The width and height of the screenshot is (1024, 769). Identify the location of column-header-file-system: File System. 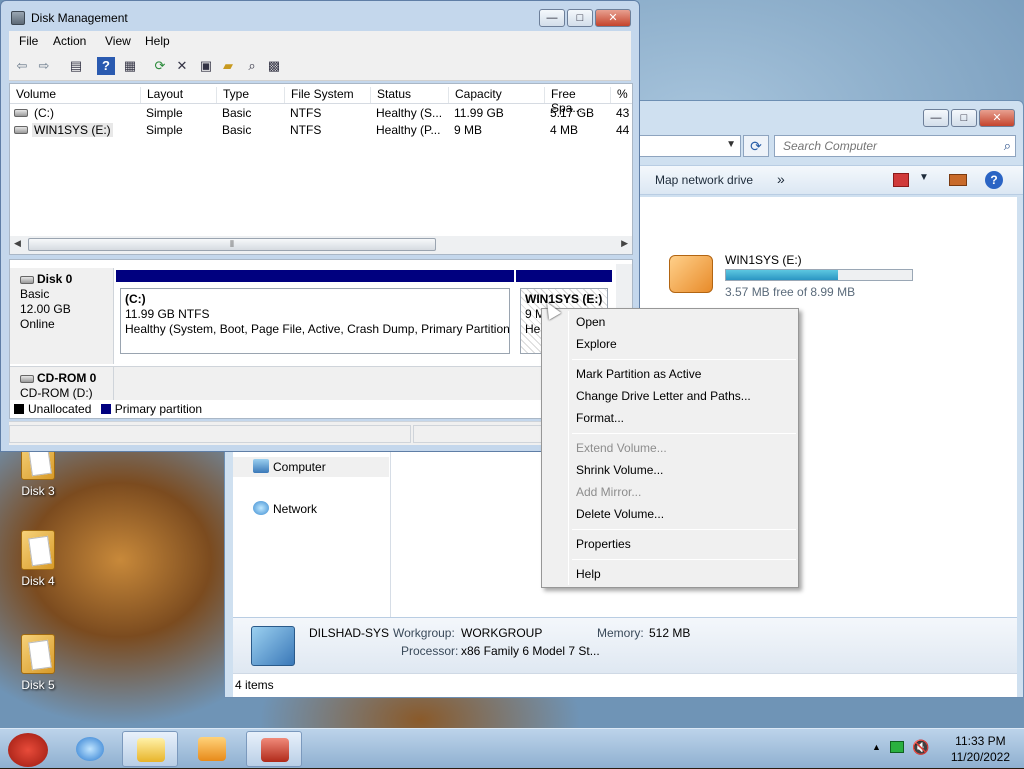
(327, 95).